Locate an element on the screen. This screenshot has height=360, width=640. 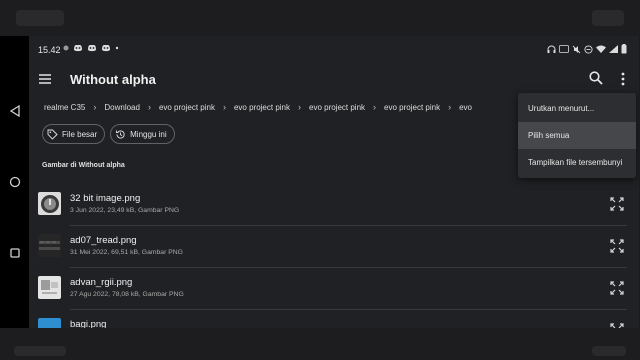
menu-item-show-hidden-files: Tampilkan file tersembunyi is located at coordinates (577, 162).